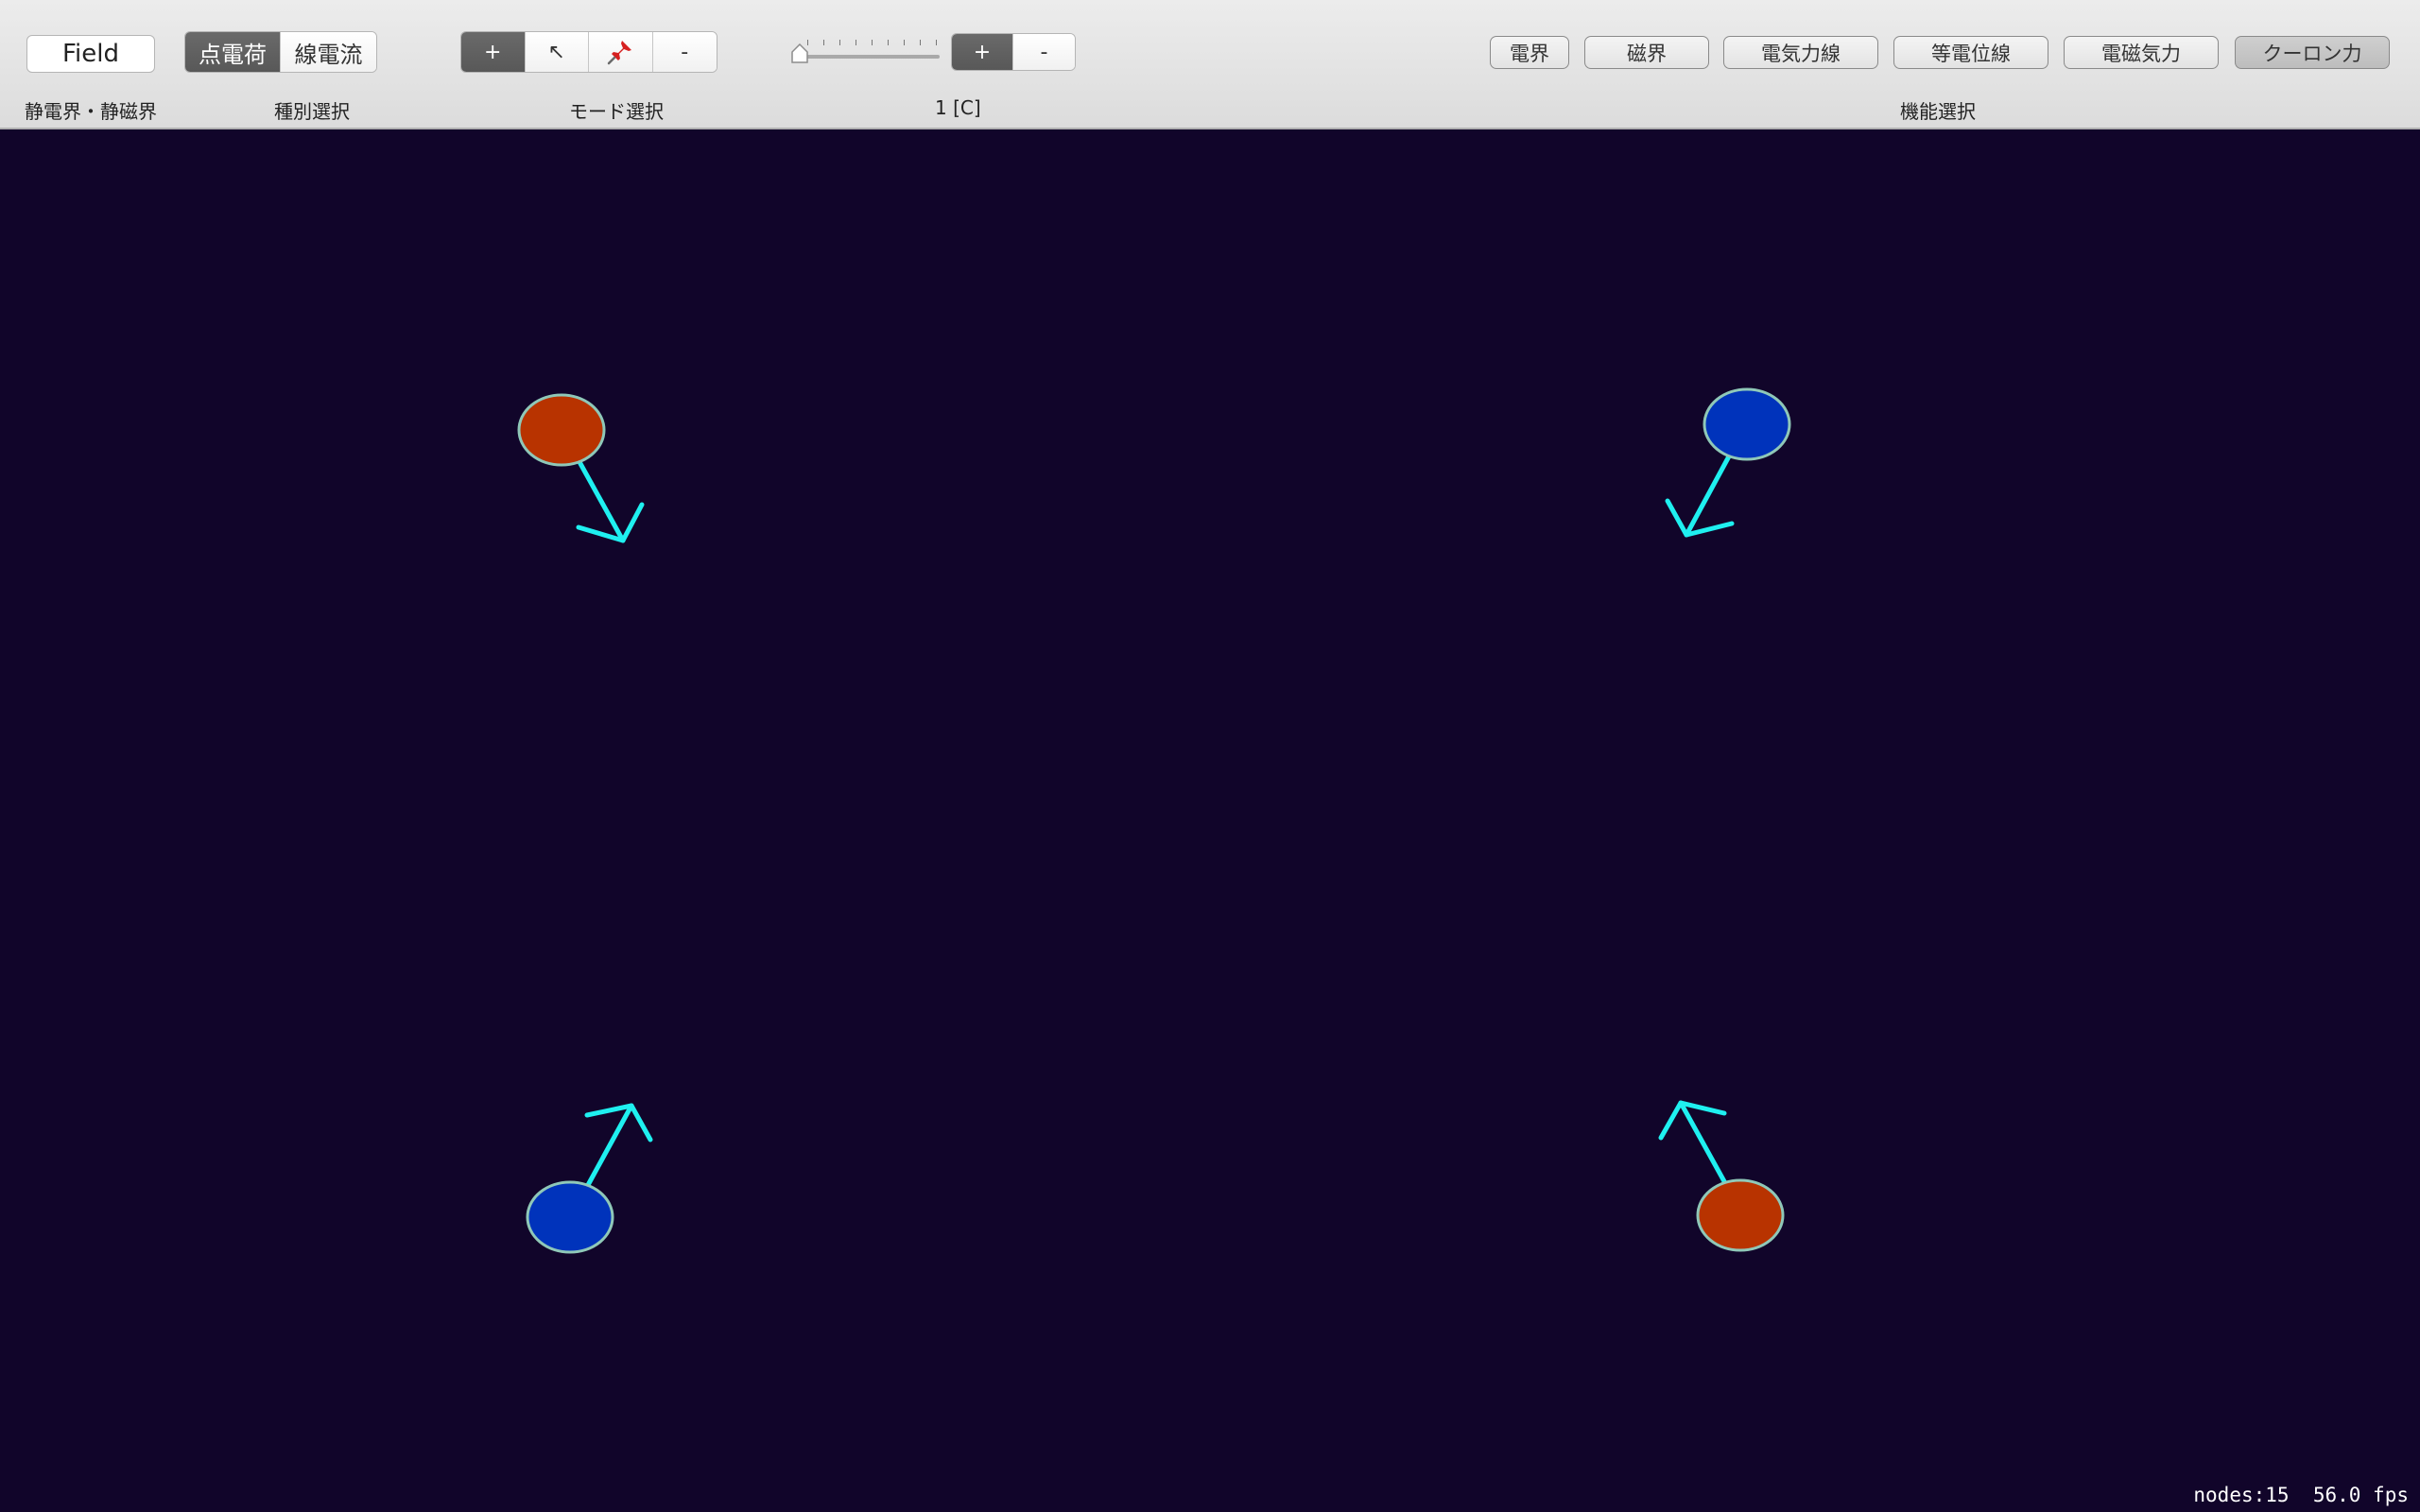 The image size is (2420, 1512). I want to click on minus-icon: -, so click(685, 52).